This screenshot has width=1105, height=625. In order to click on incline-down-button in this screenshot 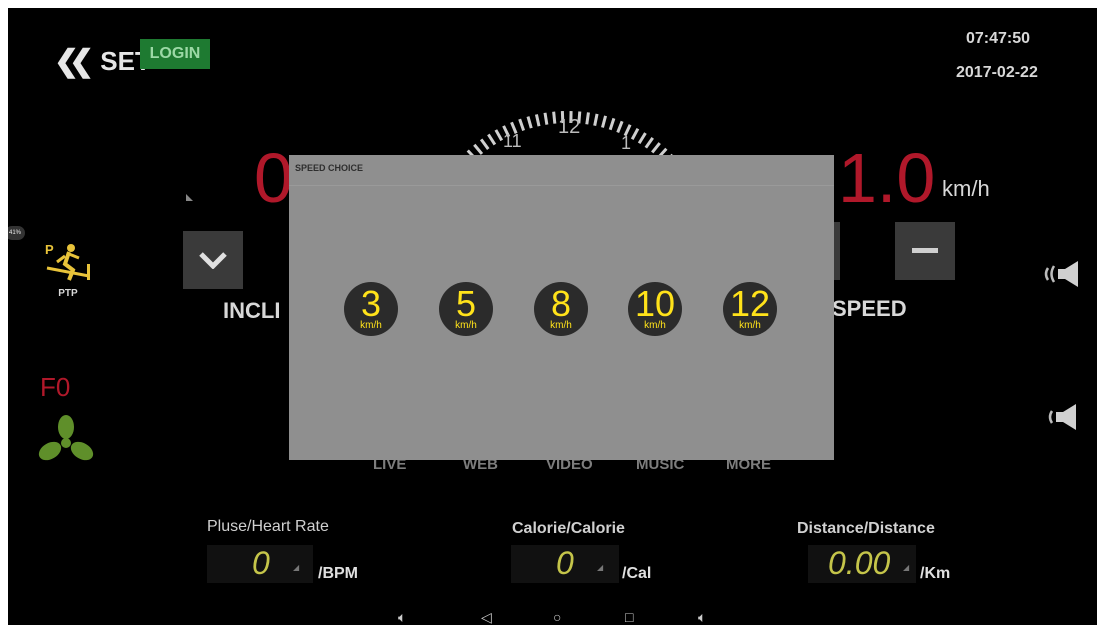, I will do `click(213, 260)`.